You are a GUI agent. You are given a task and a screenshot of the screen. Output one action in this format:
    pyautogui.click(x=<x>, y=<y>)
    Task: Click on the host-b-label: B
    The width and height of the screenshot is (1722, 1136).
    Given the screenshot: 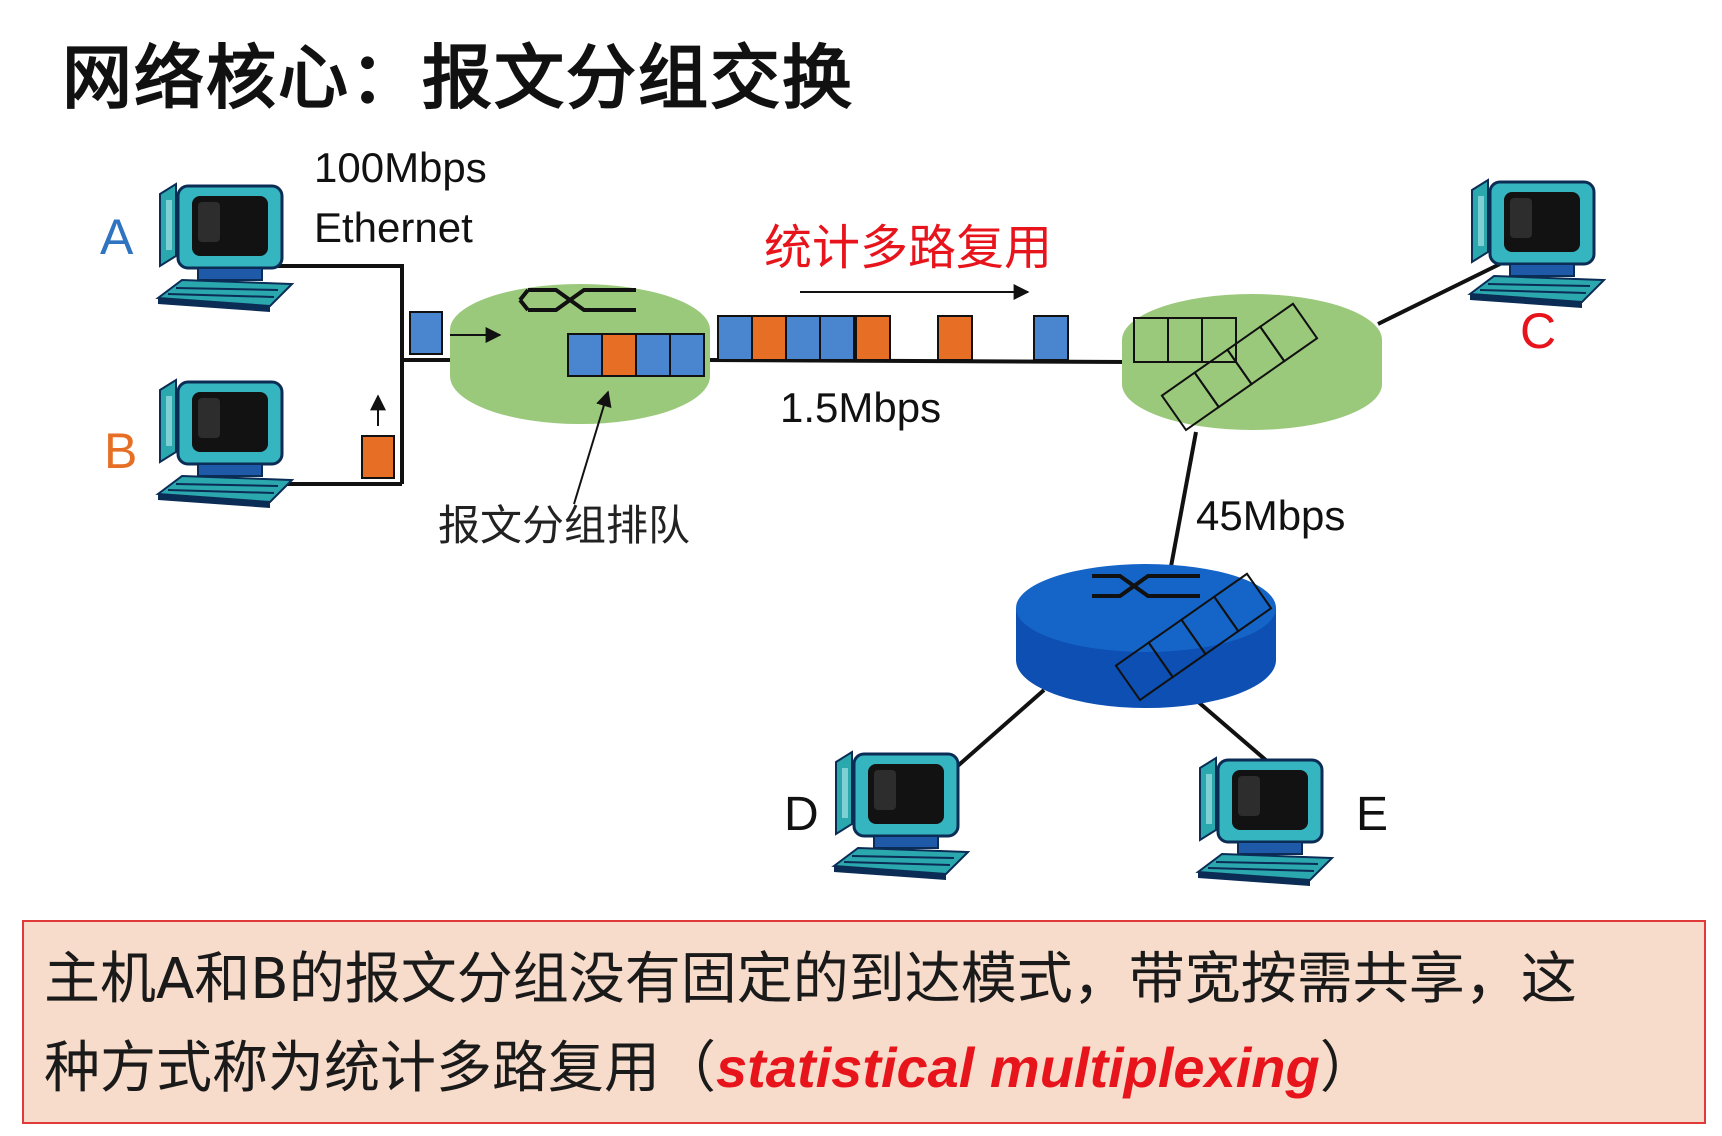 What is the action you would take?
    pyautogui.click(x=120, y=451)
    